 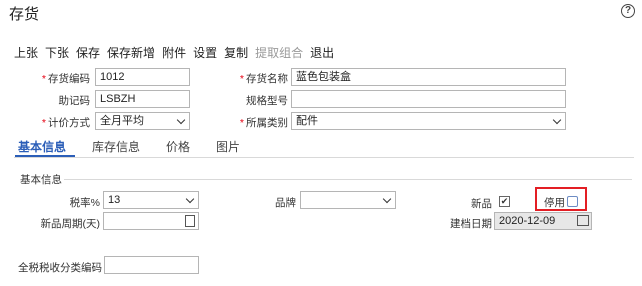 I want to click on tab-price: 价格, so click(x=178, y=148).